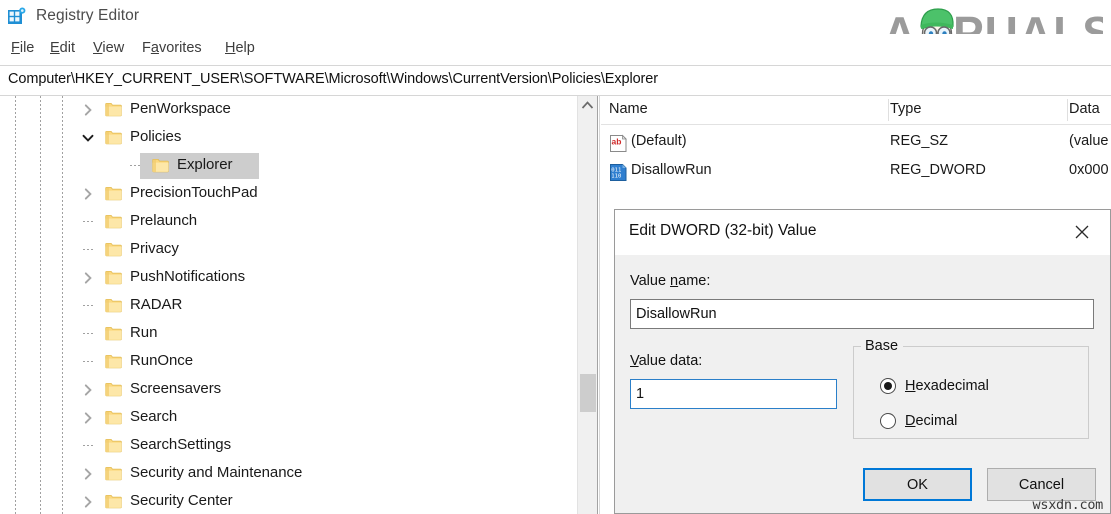  What do you see at coordinates (862, 232) in the screenshot?
I see `dialog-title-bar: Edit DWORD (32-bit) Value` at bounding box center [862, 232].